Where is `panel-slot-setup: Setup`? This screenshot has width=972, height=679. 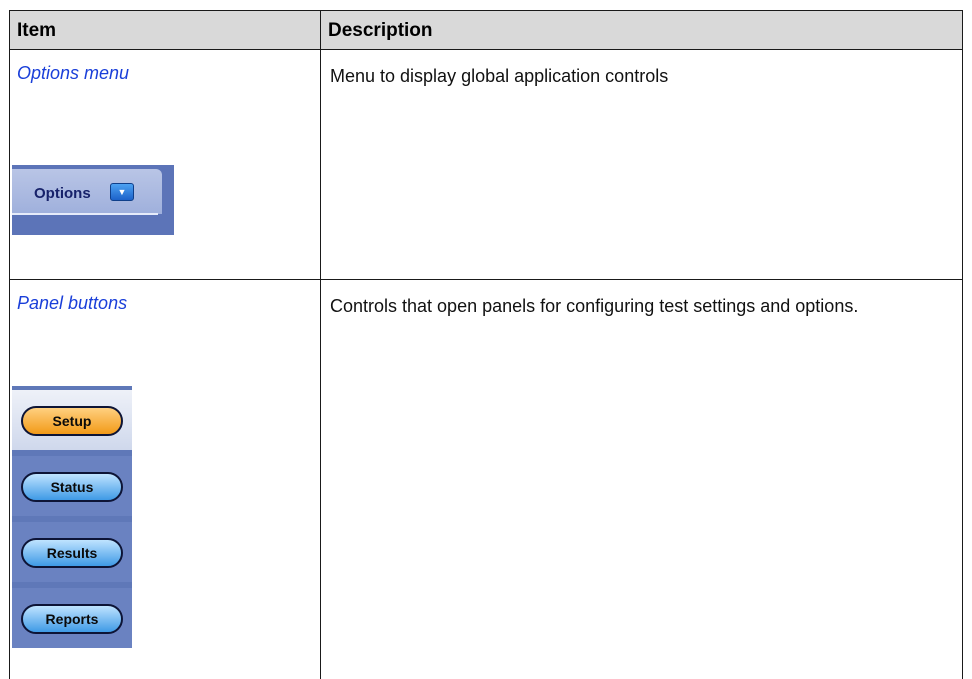
panel-slot-setup: Setup is located at coordinates (72, 420).